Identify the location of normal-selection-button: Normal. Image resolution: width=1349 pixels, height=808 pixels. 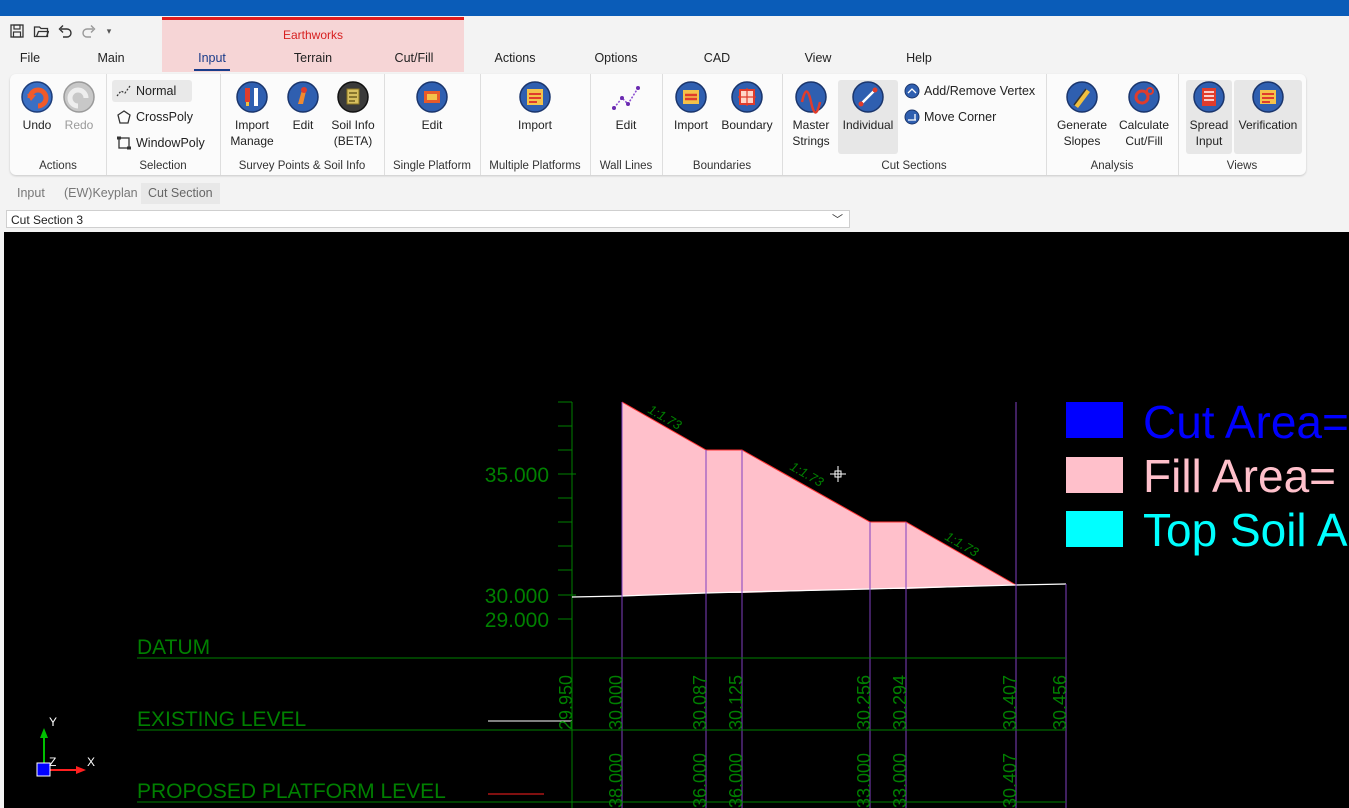
(152, 91).